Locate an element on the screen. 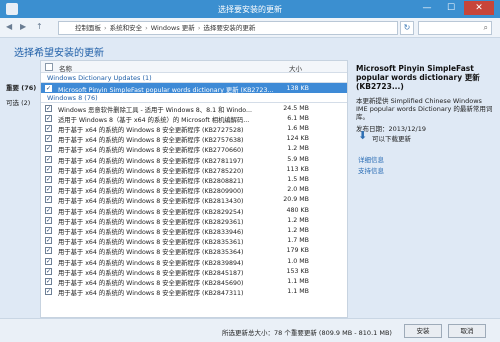 Image resolution: width=500 pixels, height=342 pixels. details-link: 详细信息 is located at coordinates (371, 159).